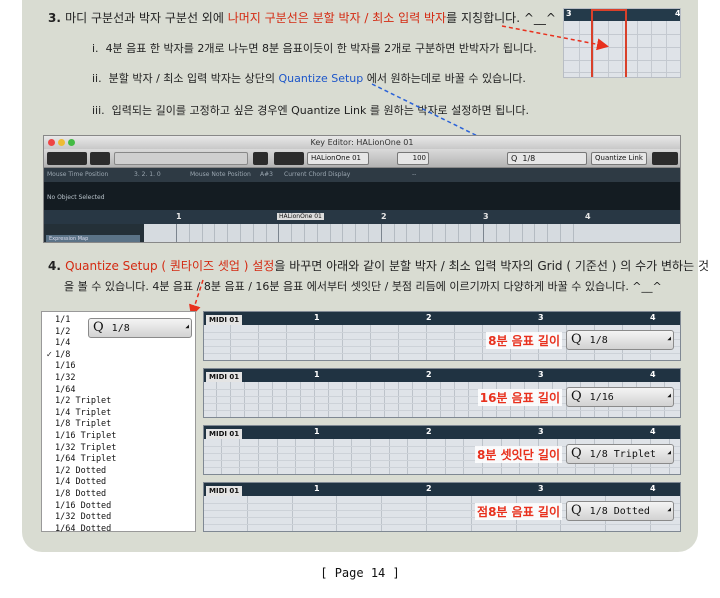 Image resolution: width=720 pixels, height=598 pixels. Describe the element at coordinates (442, 393) in the screenshot. I see `midi-grid-strip: MIDI 01 1 2 3 4 16분 음표 길이 Q 1/16 ◢` at that location.